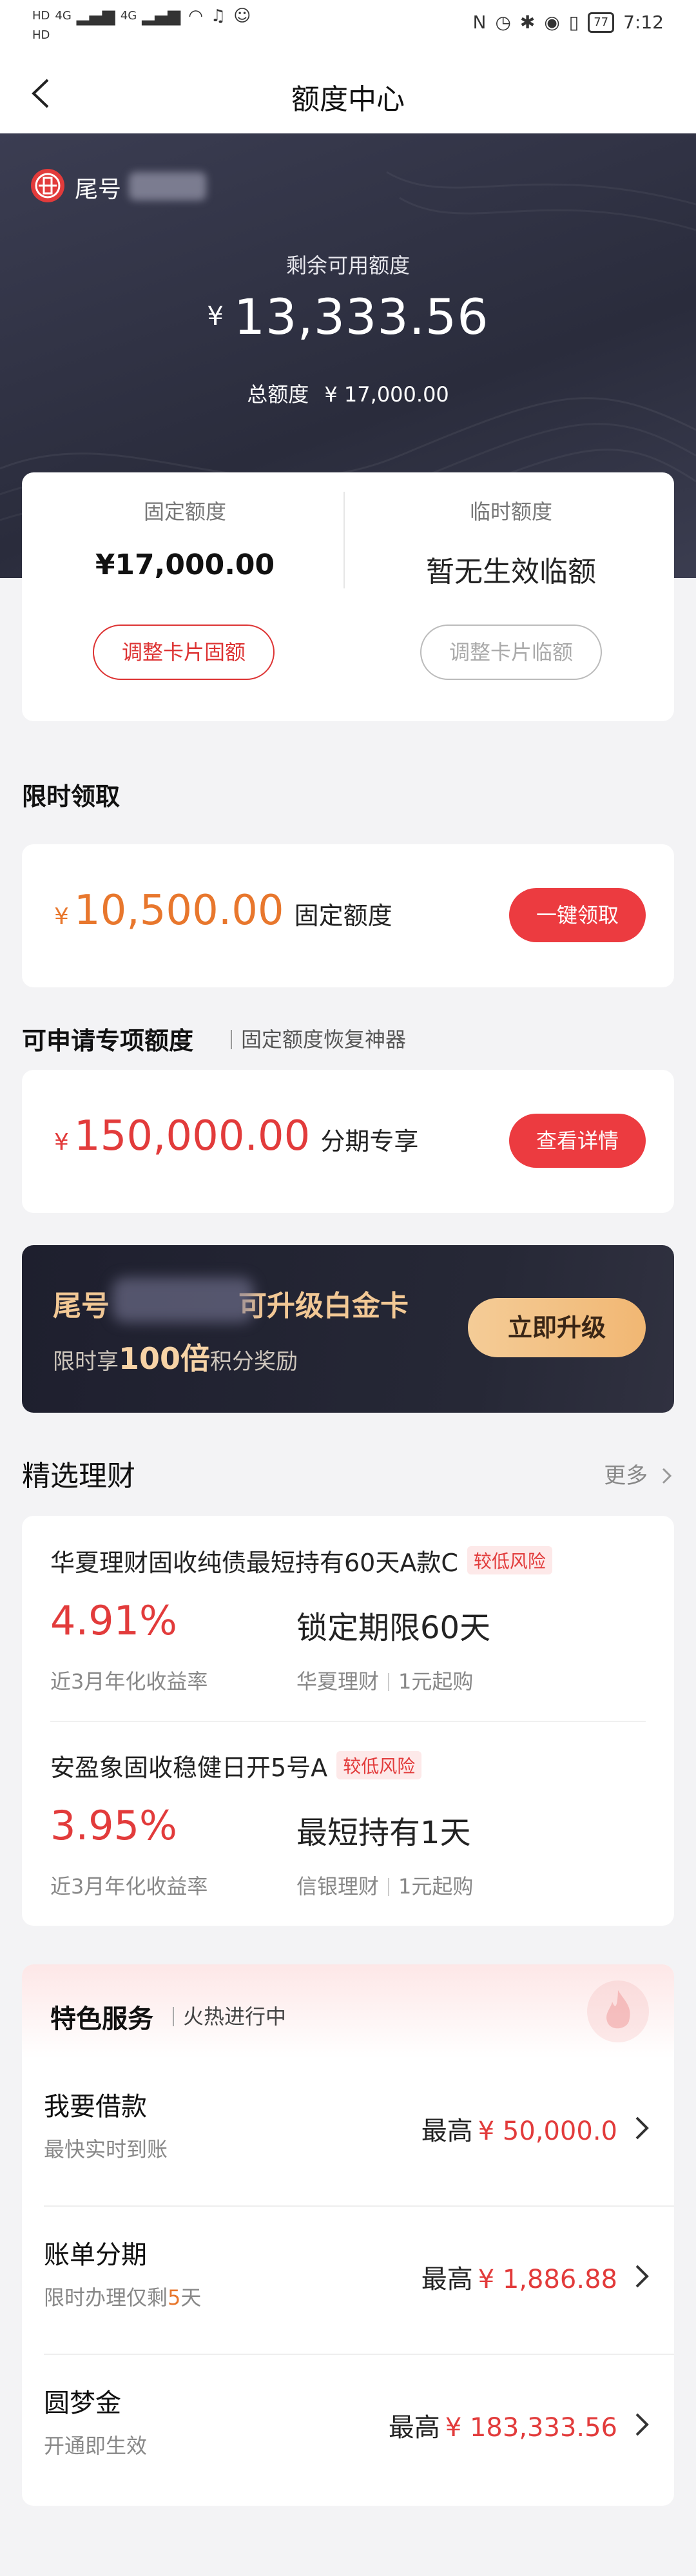 The width and height of the screenshot is (696, 2576). What do you see at coordinates (480, 22) in the screenshot?
I see `nfc-icon: N` at bounding box center [480, 22].